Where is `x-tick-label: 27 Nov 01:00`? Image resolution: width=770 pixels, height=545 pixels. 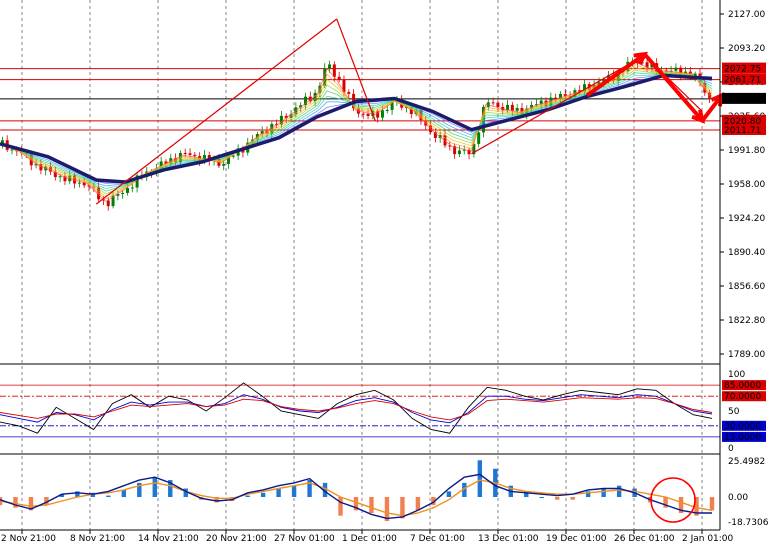
x-tick-label: 27 Nov 01:00 is located at coordinates (304, 539).